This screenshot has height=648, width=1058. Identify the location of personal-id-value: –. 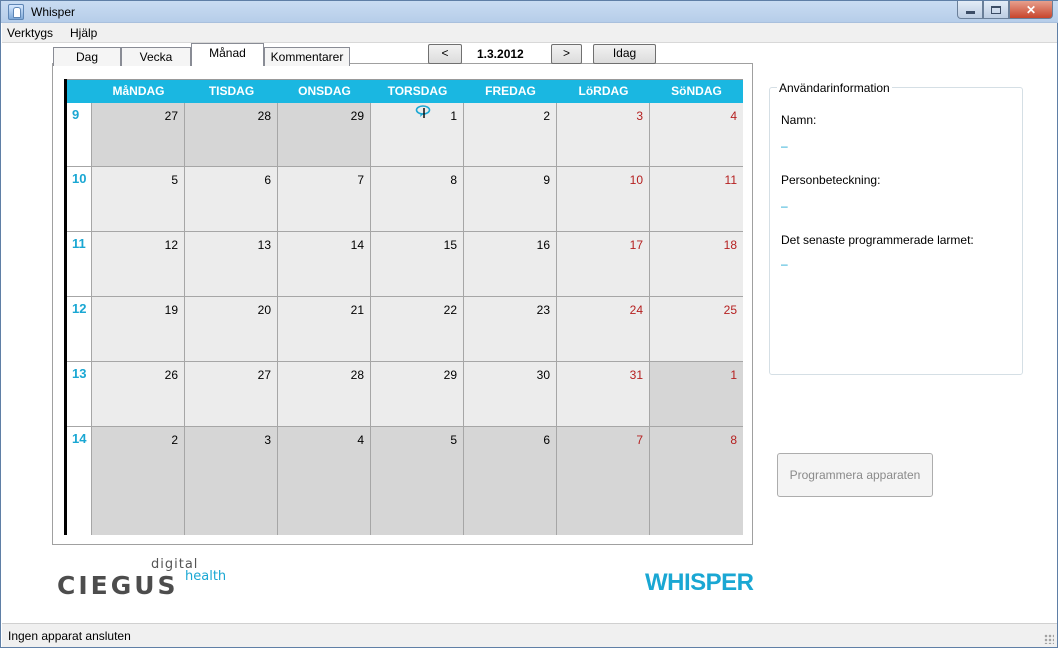
(784, 206).